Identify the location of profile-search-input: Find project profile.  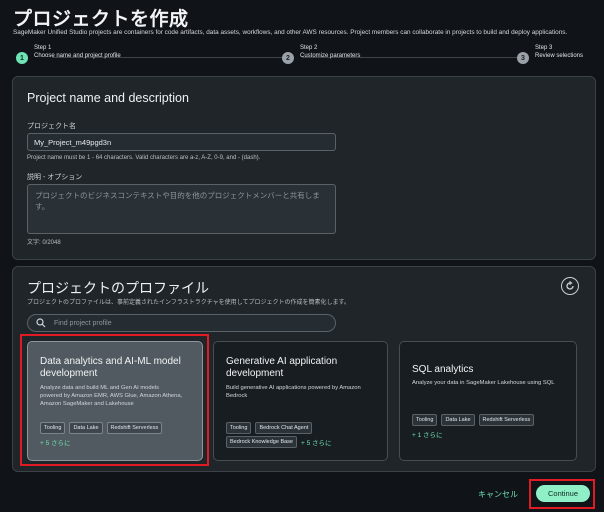
(181, 323).